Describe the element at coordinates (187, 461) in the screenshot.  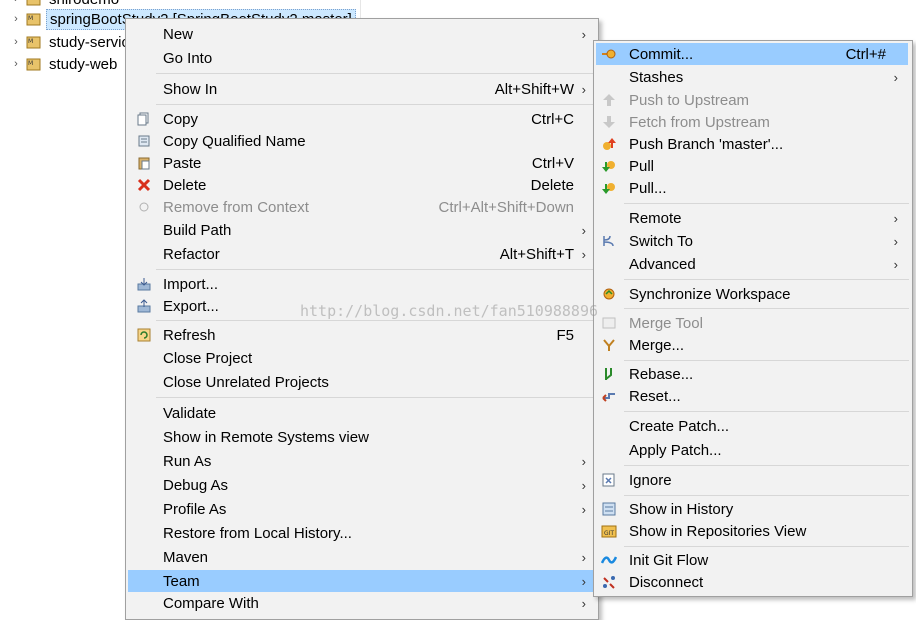
I see `menu-item-label: Run As` at that location.